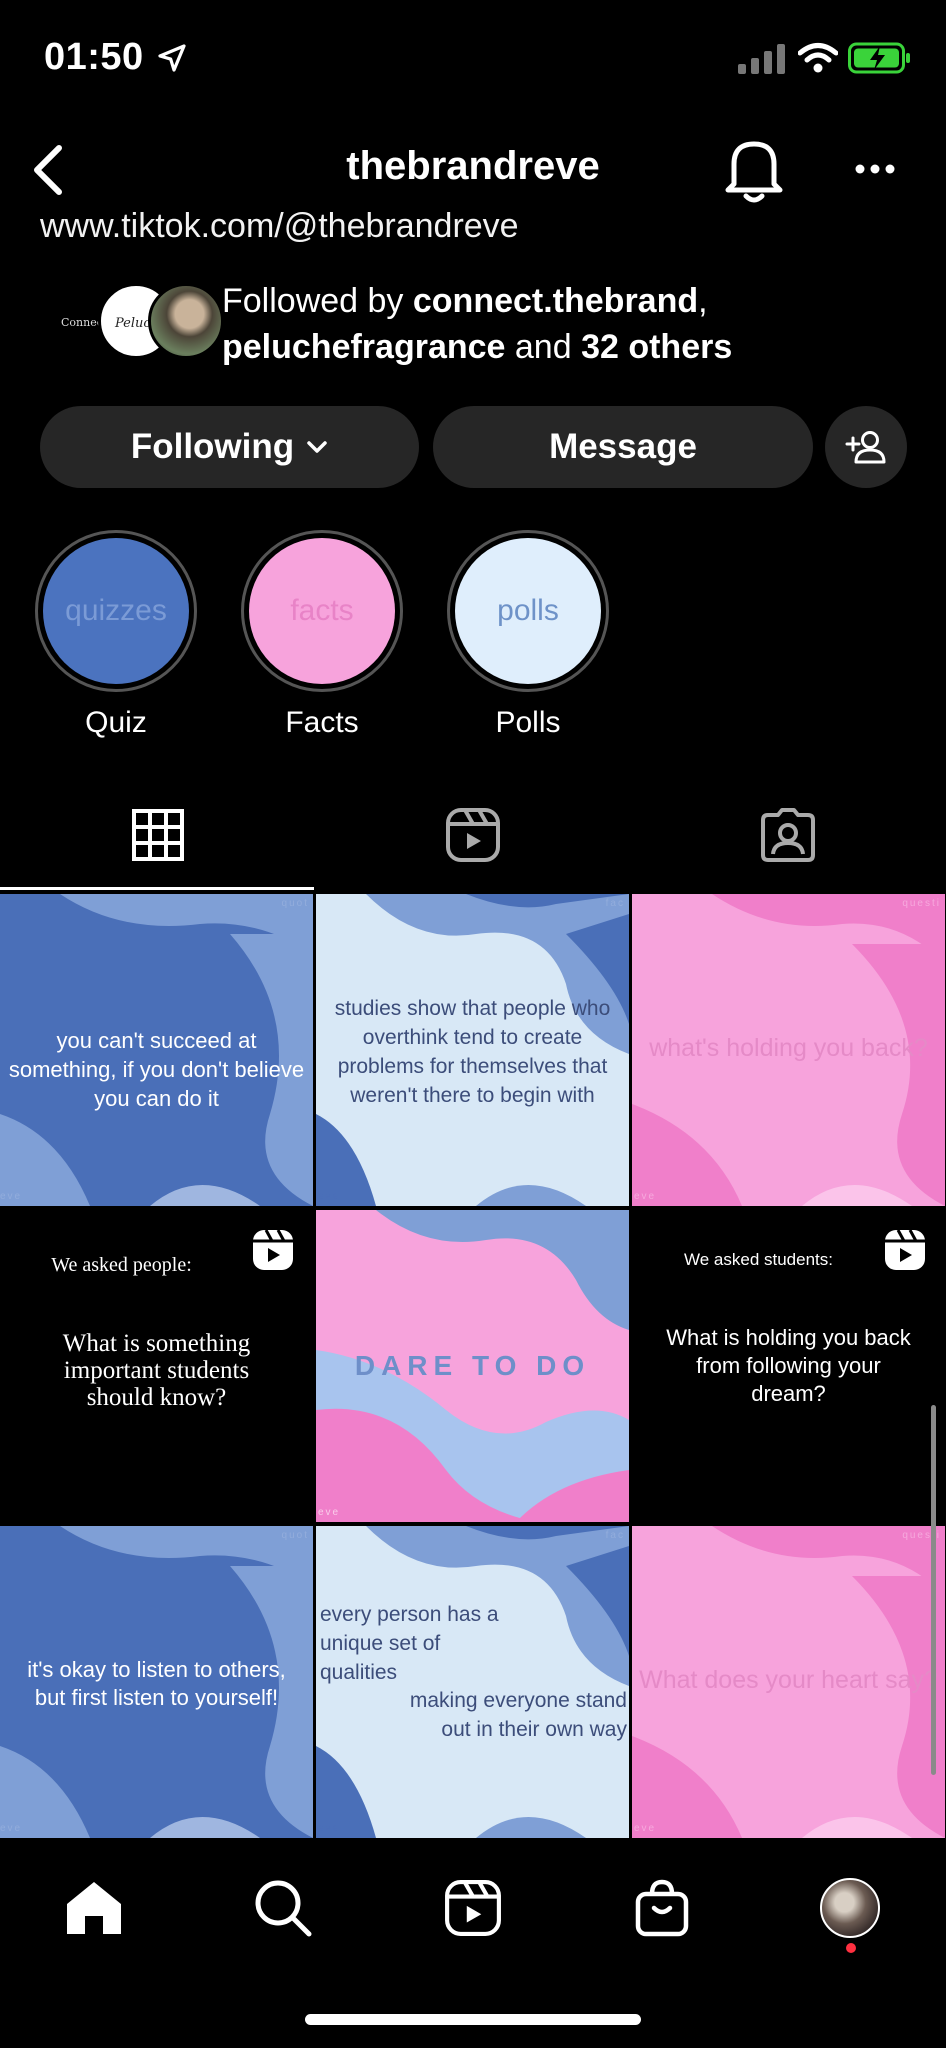  I want to click on highlight-cover: facts, so click(322, 611).